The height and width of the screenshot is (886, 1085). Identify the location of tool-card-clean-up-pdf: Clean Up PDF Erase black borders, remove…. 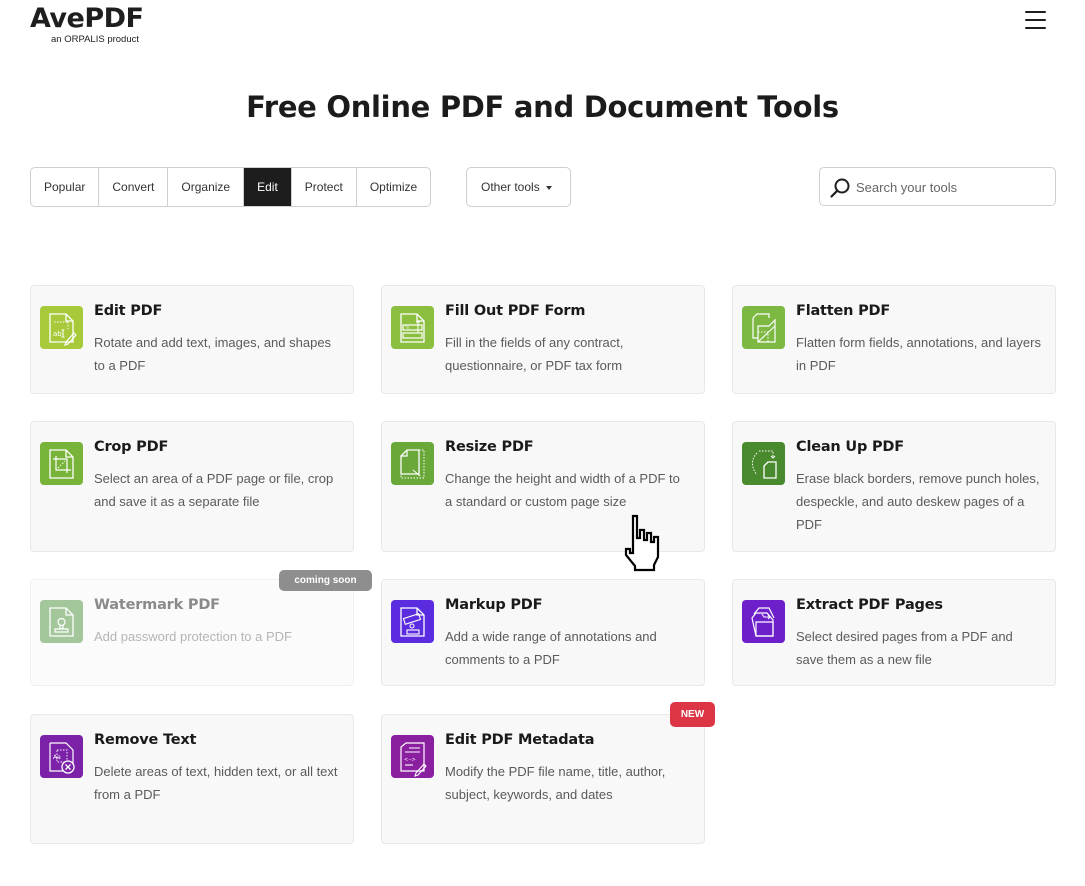
(894, 486).